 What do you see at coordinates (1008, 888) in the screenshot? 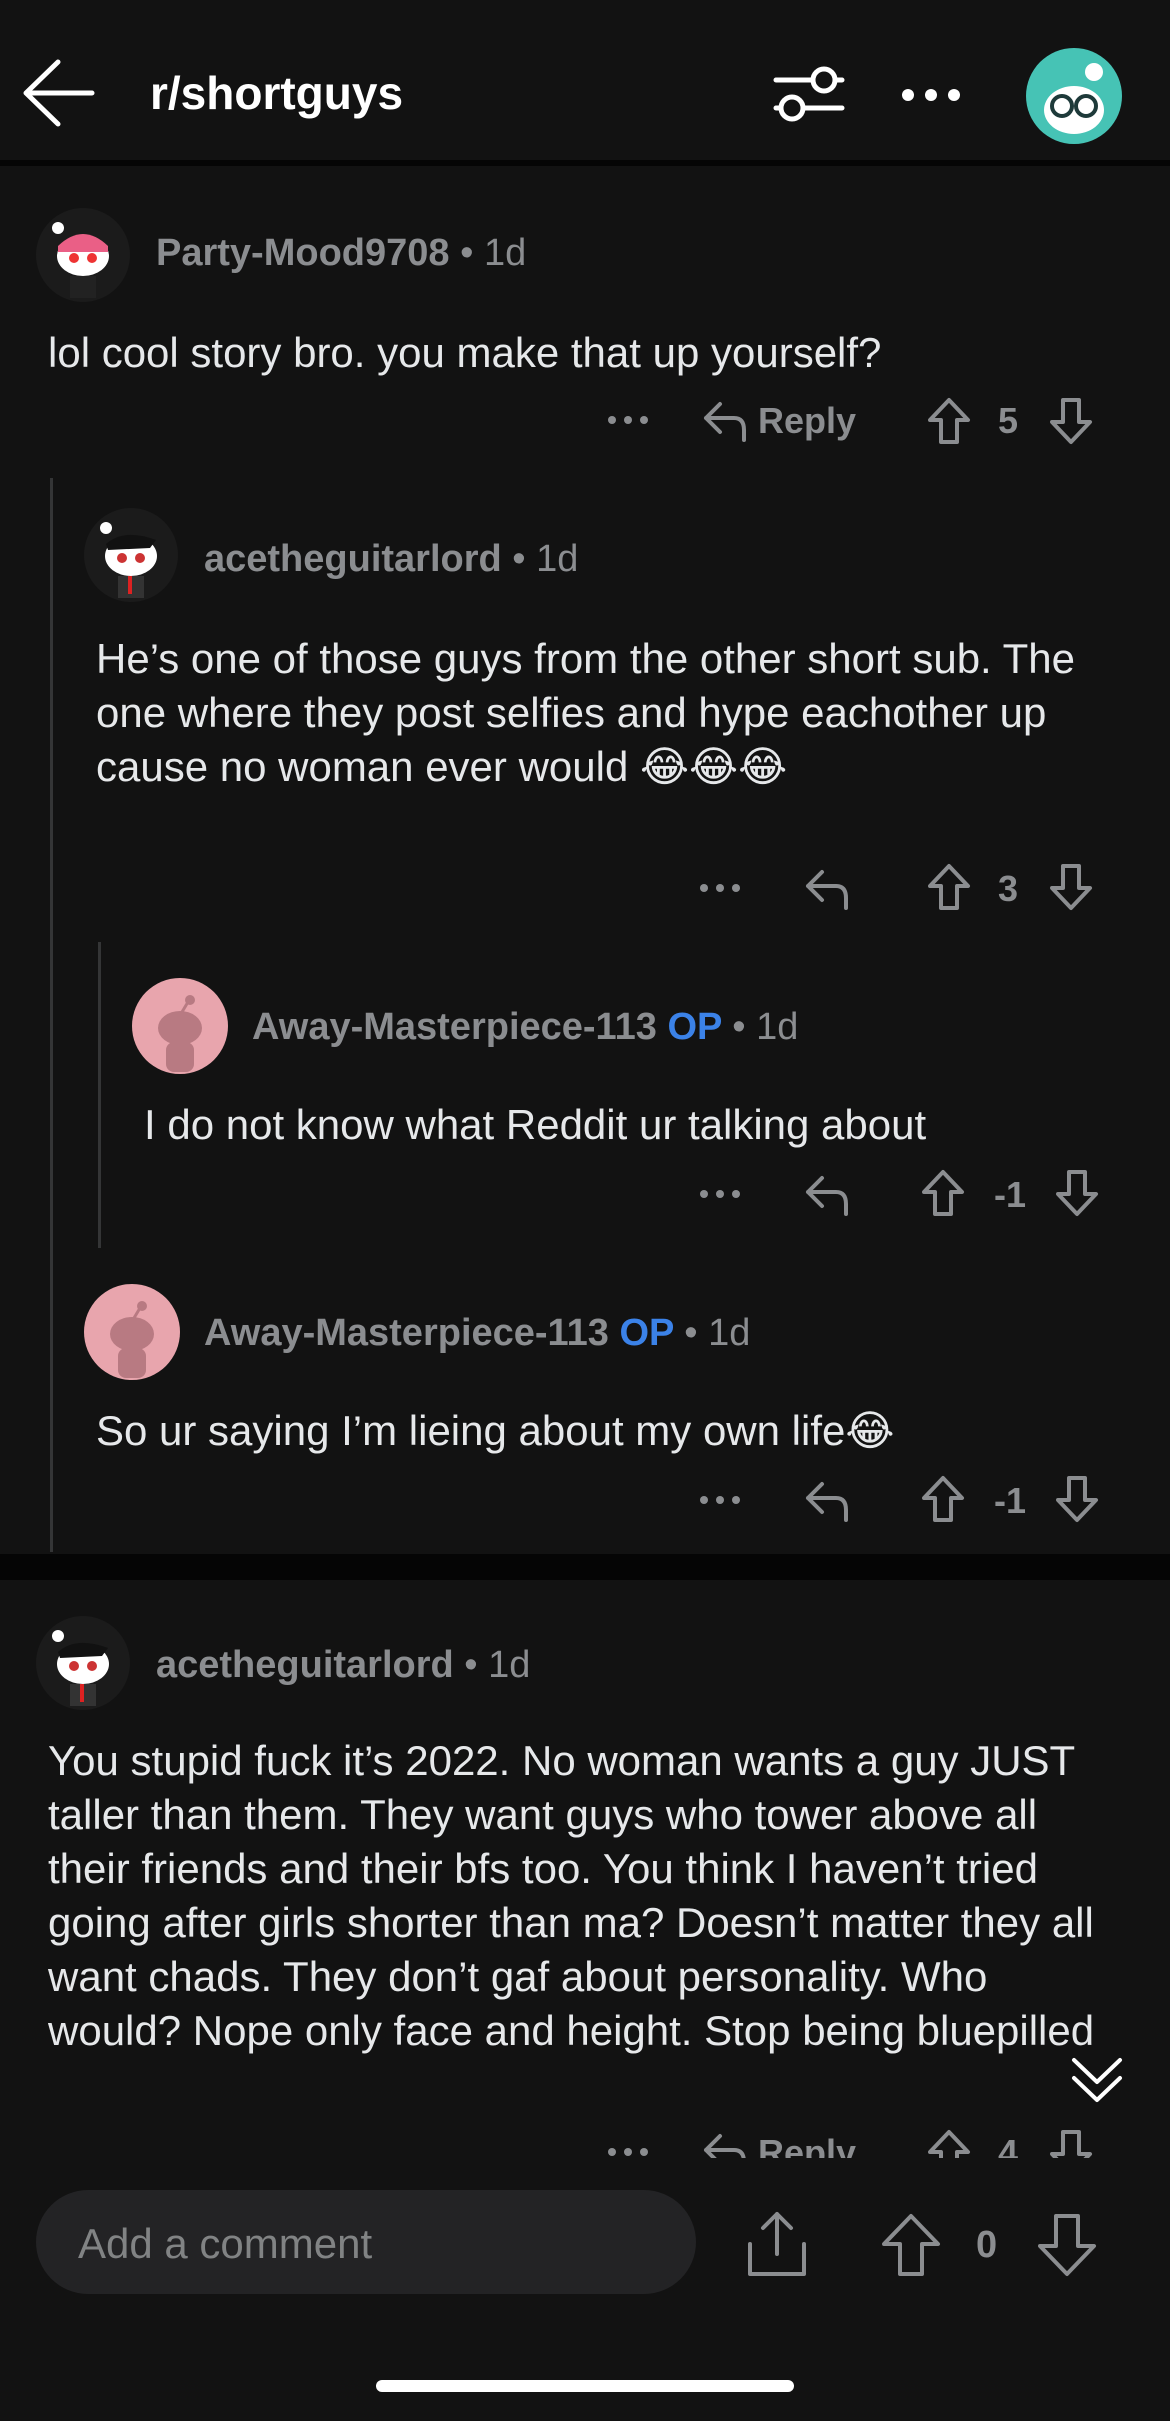
I see `vote-score: 3` at bounding box center [1008, 888].